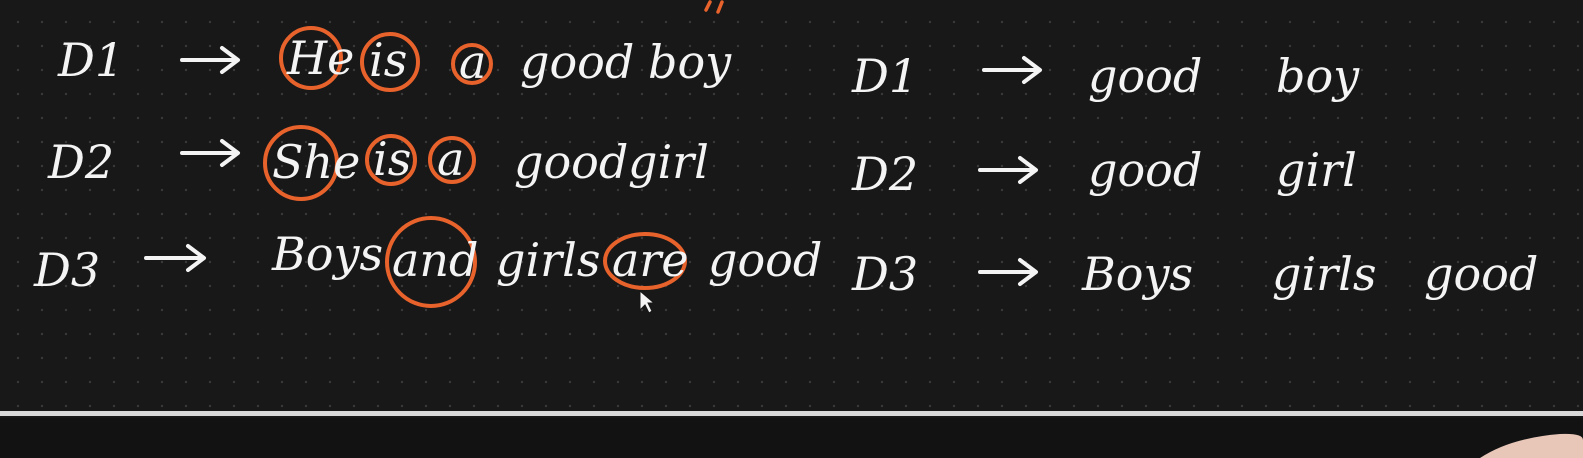  What do you see at coordinates (884, 274) in the screenshot?
I see `right-row-label: D3` at bounding box center [884, 274].